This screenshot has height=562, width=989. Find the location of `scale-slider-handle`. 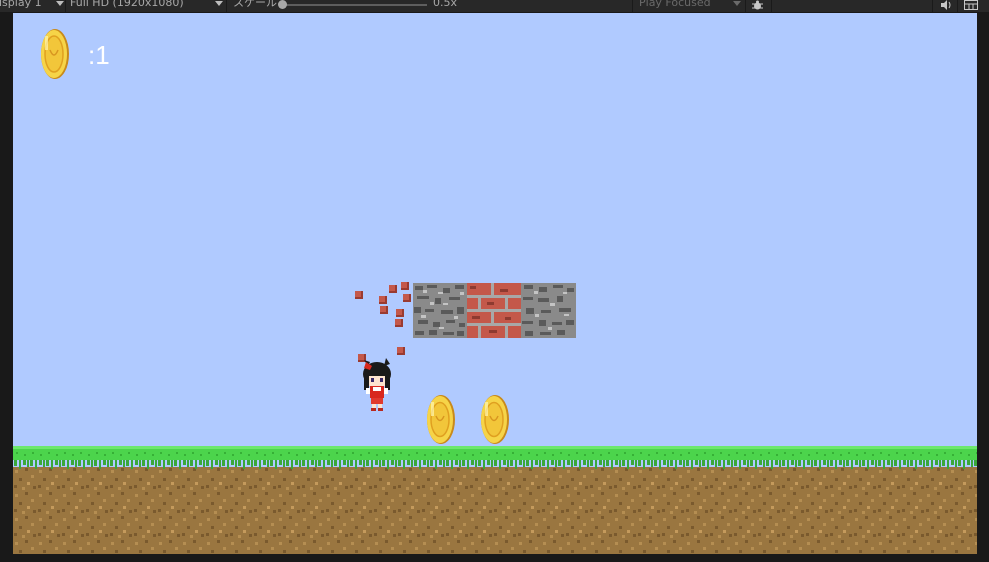

scale-slider-handle is located at coordinates (282, 4).